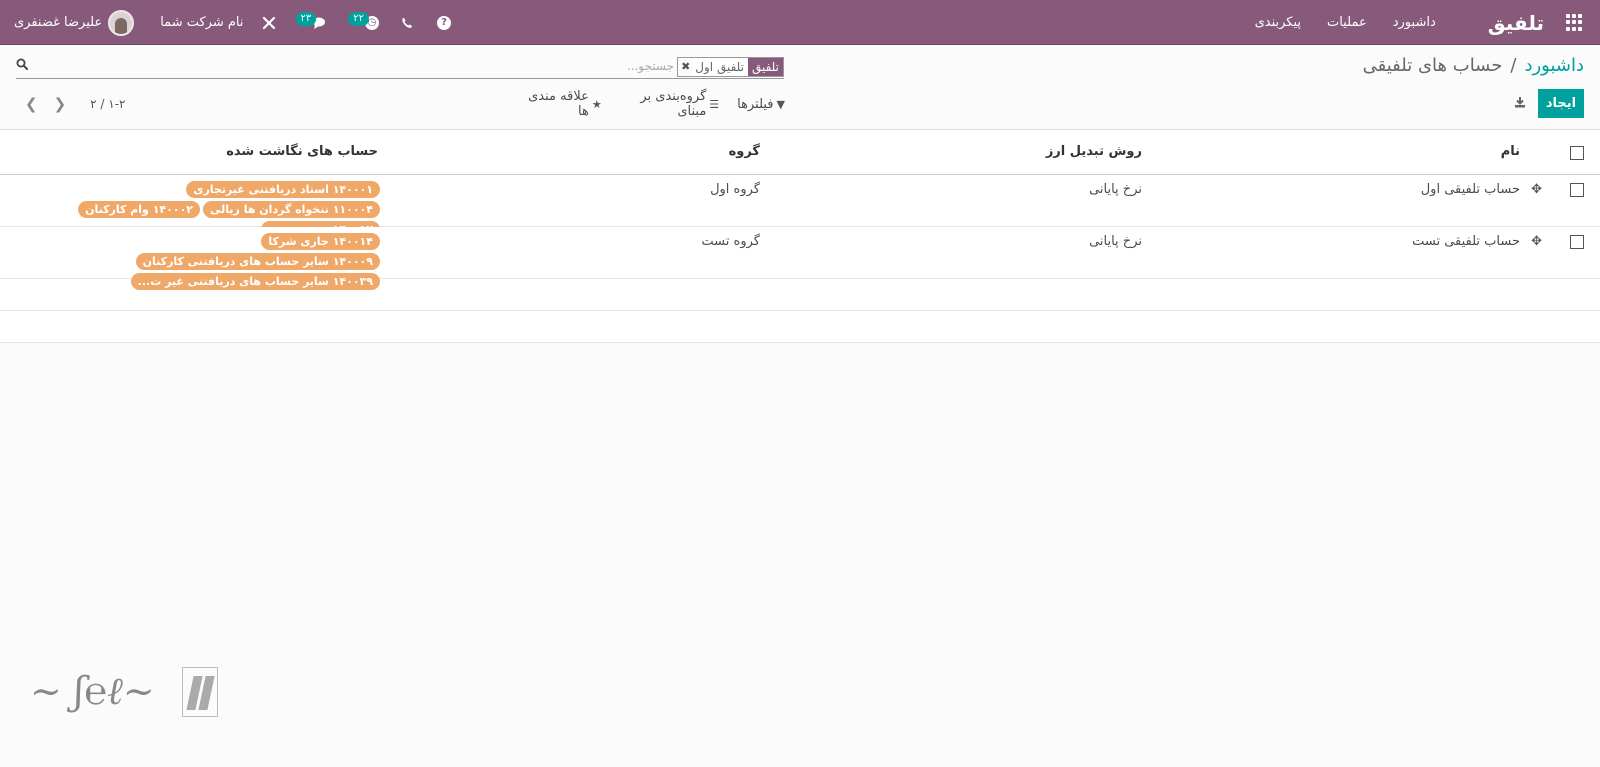  Describe the element at coordinates (685, 67) in the screenshot. I see `facet-close-icon: ✖` at that location.